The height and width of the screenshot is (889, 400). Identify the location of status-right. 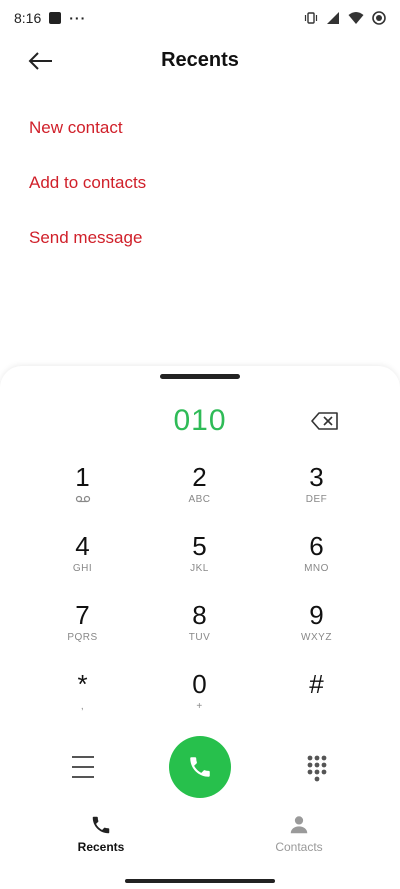
(345, 18).